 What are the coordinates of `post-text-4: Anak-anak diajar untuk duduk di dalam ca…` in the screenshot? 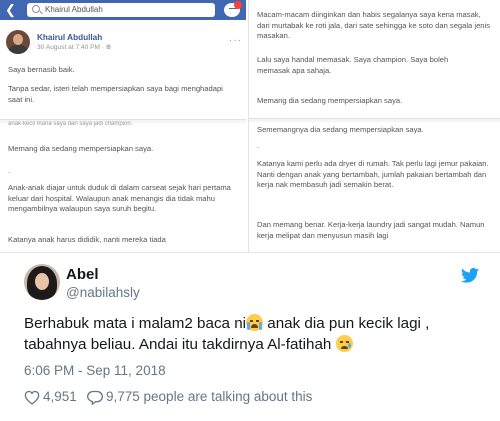 It's located at (119, 198).